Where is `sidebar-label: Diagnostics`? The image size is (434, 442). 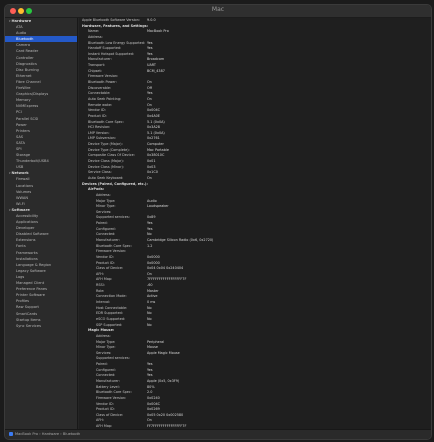
sidebar-label: Diagnostics is located at coordinates (26, 63).